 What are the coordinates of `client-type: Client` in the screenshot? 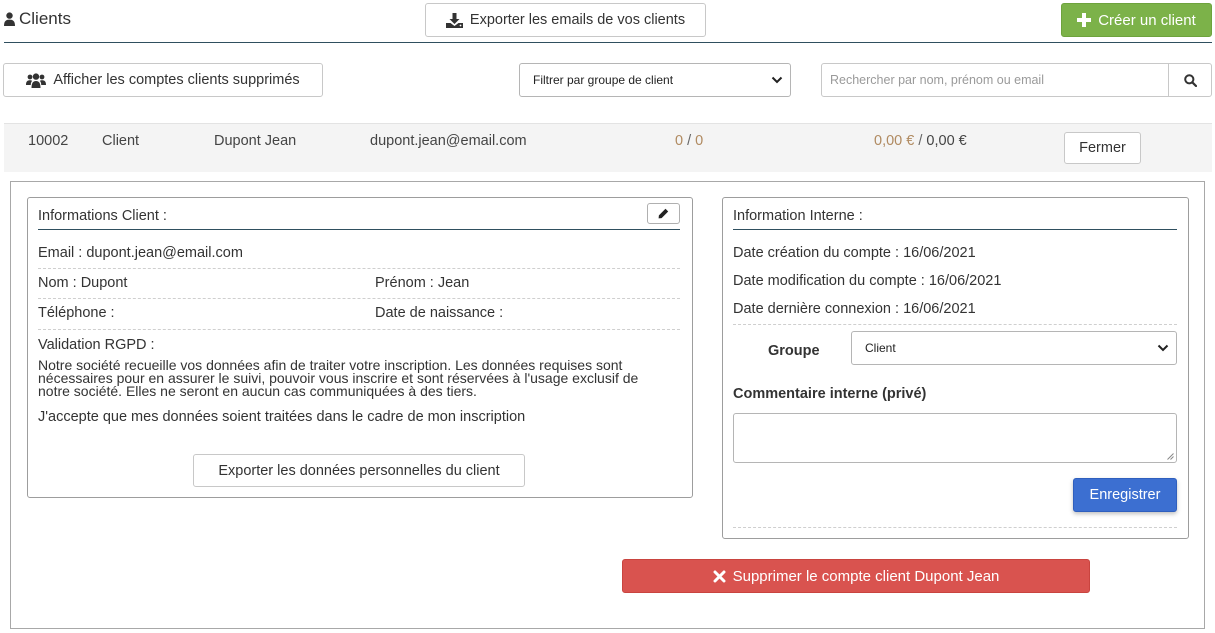 It's located at (121, 141).